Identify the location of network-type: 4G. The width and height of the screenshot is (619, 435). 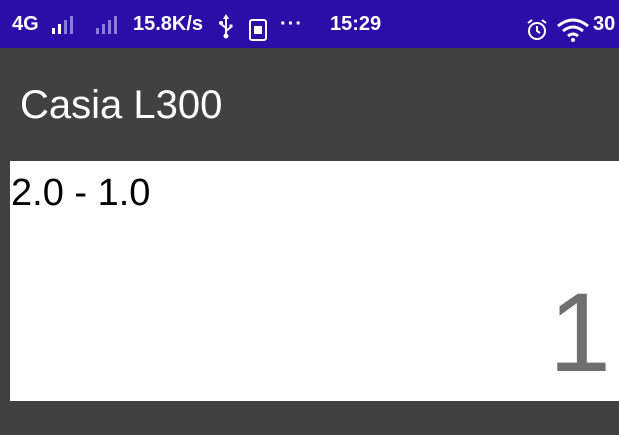
(25, 24).